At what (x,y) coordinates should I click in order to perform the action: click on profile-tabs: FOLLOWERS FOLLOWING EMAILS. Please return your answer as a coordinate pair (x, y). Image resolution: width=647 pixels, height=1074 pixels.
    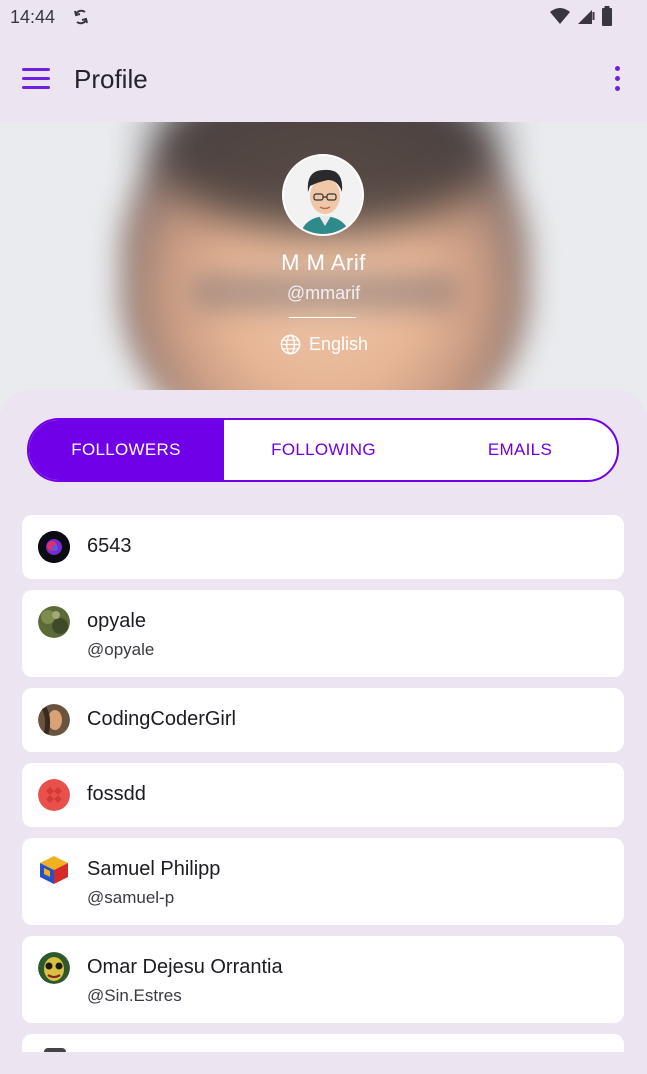
    Looking at the image, I should click on (323, 450).